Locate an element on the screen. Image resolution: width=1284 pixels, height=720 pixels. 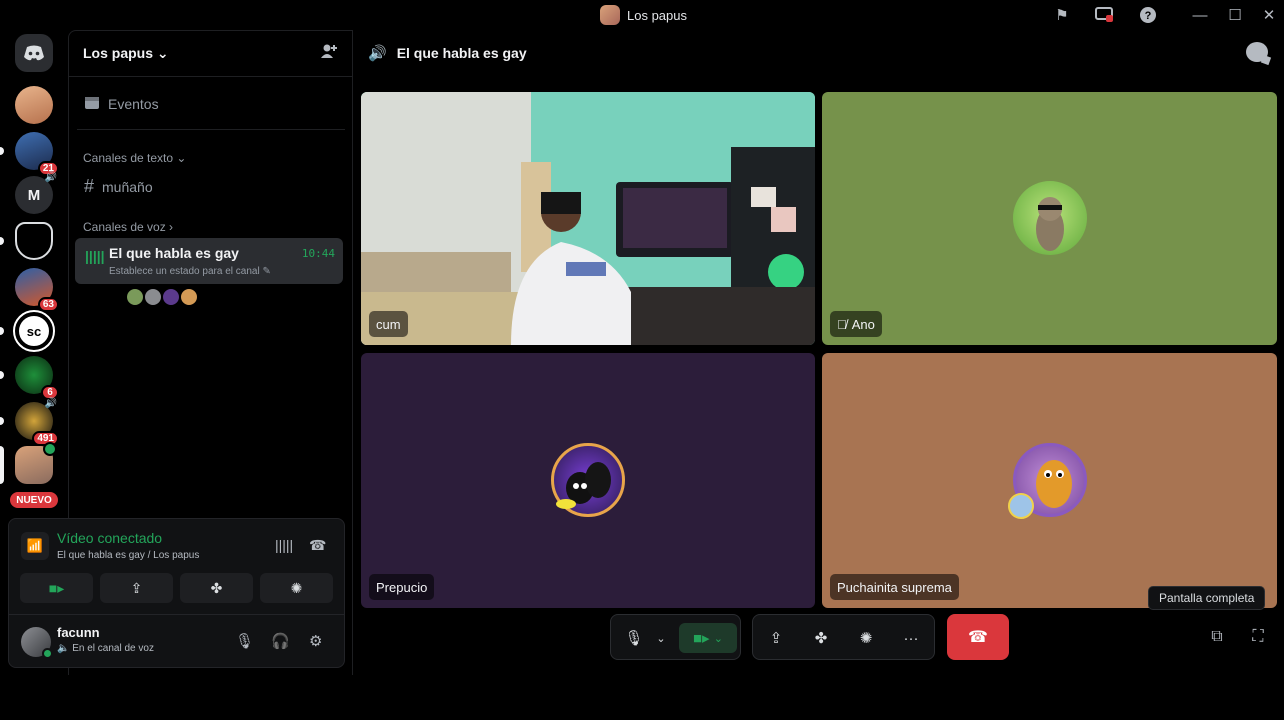
participant-label: Prepucio is located at coordinates (402, 587).